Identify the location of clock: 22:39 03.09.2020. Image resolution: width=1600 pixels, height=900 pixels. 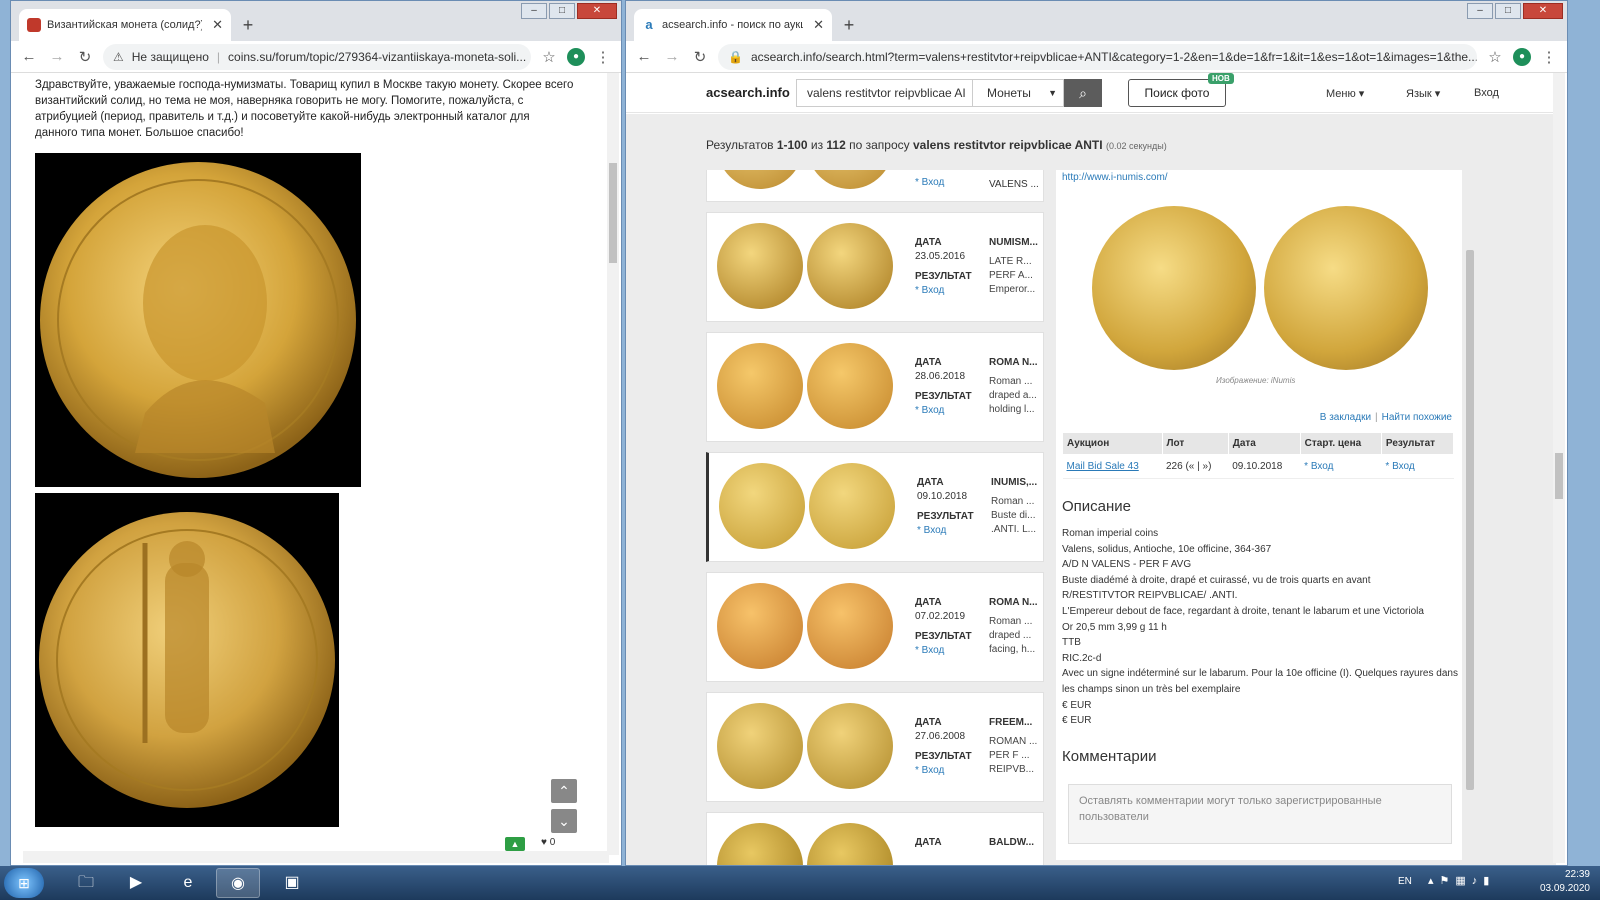
(1565, 882).